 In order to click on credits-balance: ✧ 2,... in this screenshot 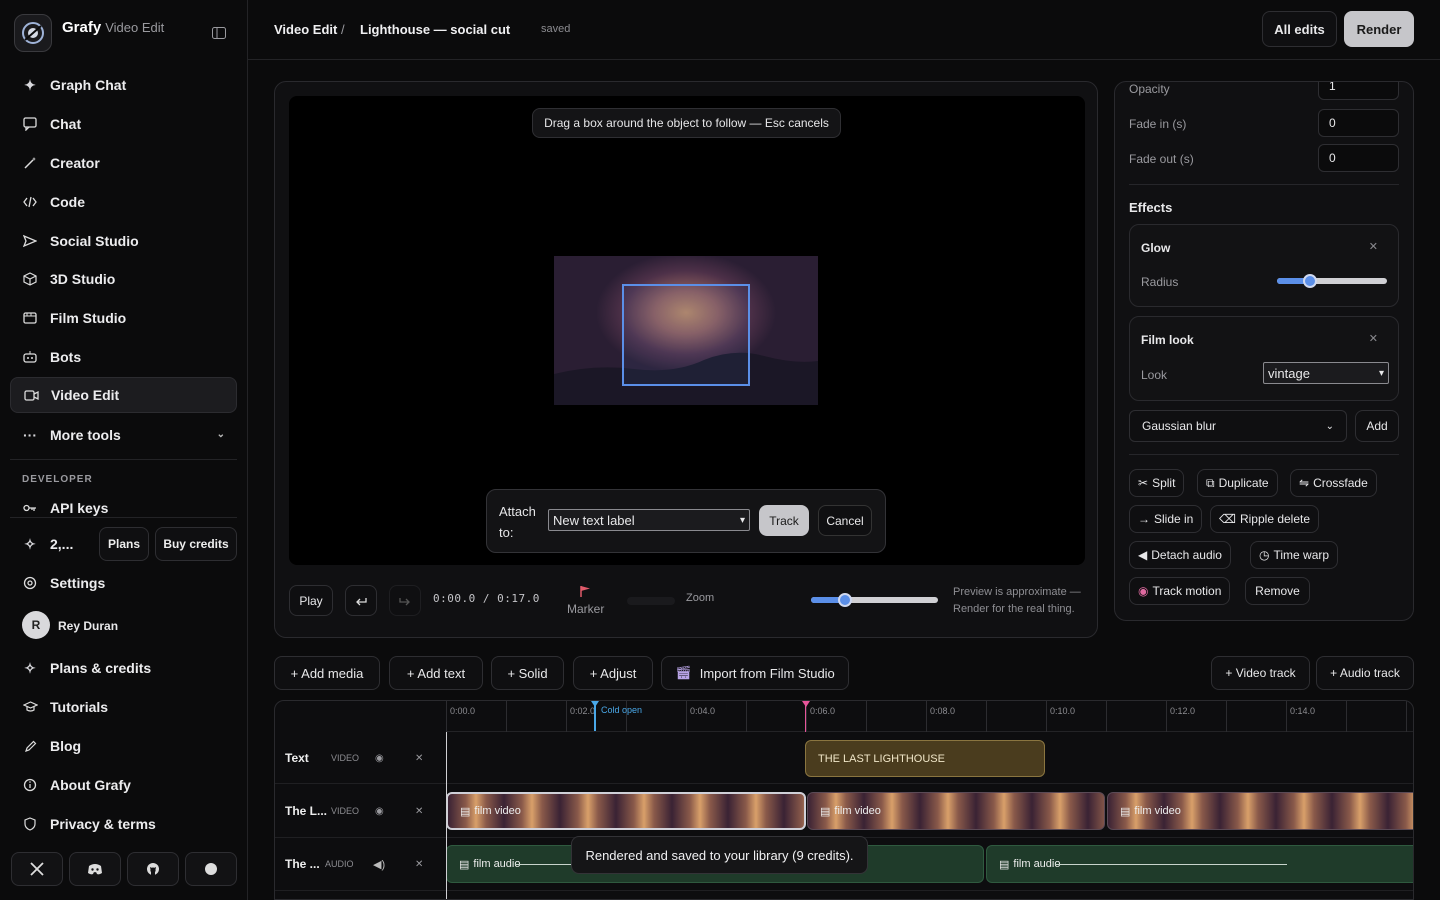, I will do `click(50, 544)`.